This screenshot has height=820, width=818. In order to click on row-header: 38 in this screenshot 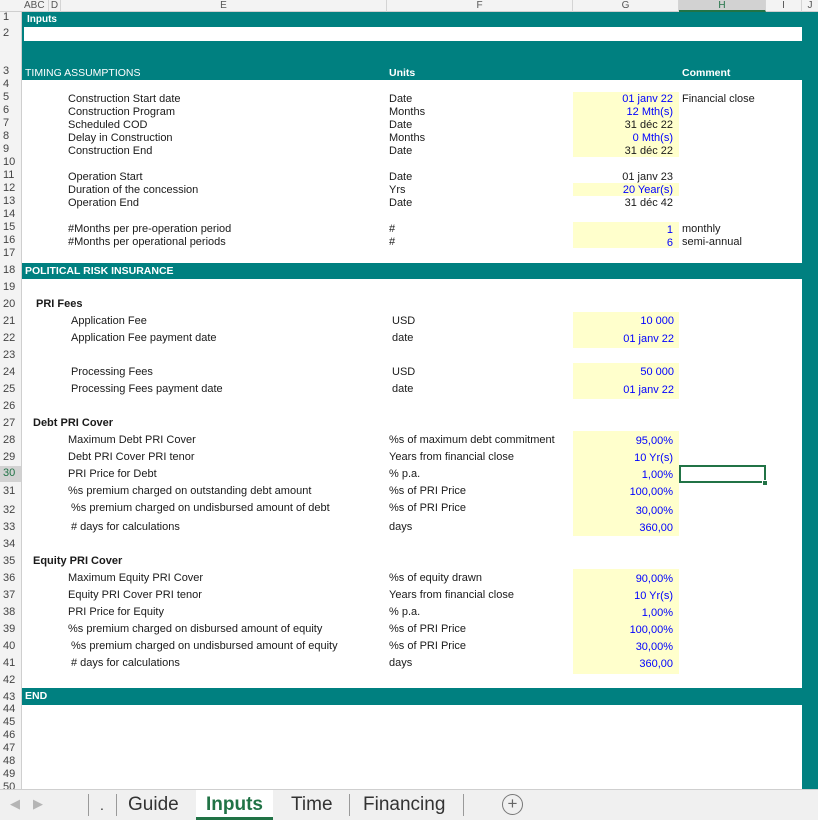, I will do `click(11, 612)`.